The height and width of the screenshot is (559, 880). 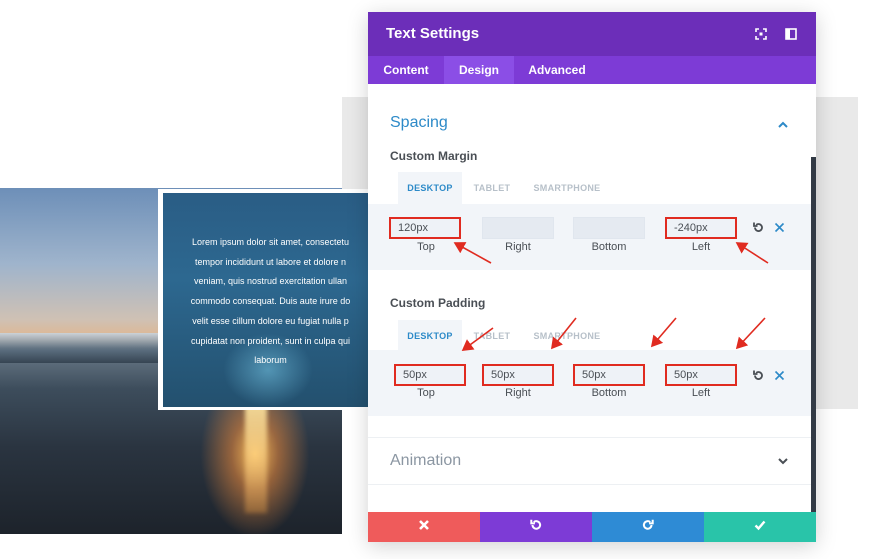 I want to click on redo-button, so click(x=648, y=527).